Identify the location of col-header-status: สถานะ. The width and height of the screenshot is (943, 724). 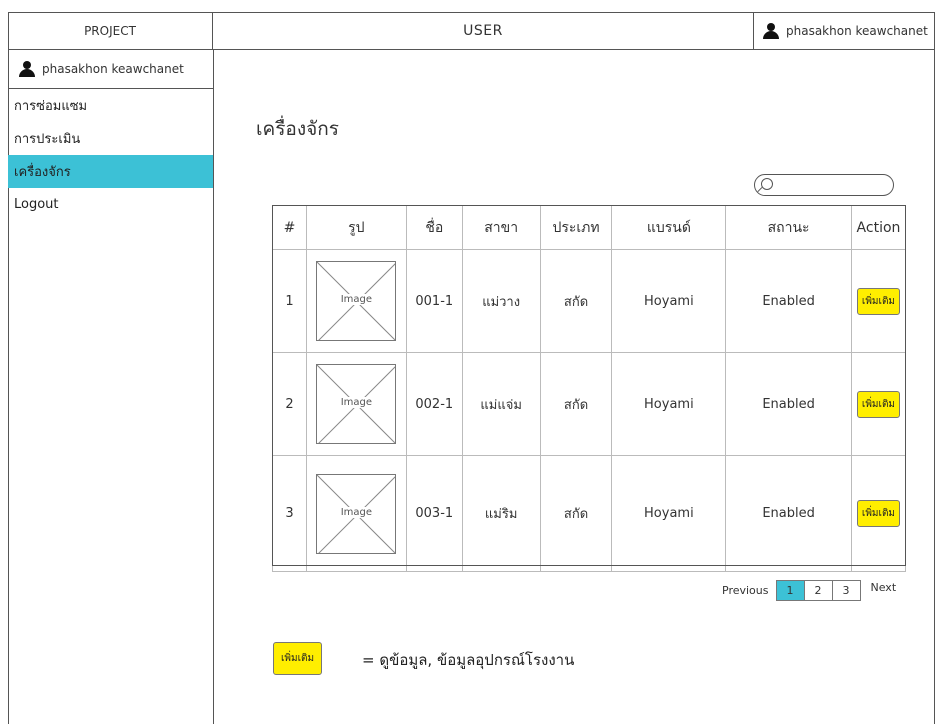
(788, 227).